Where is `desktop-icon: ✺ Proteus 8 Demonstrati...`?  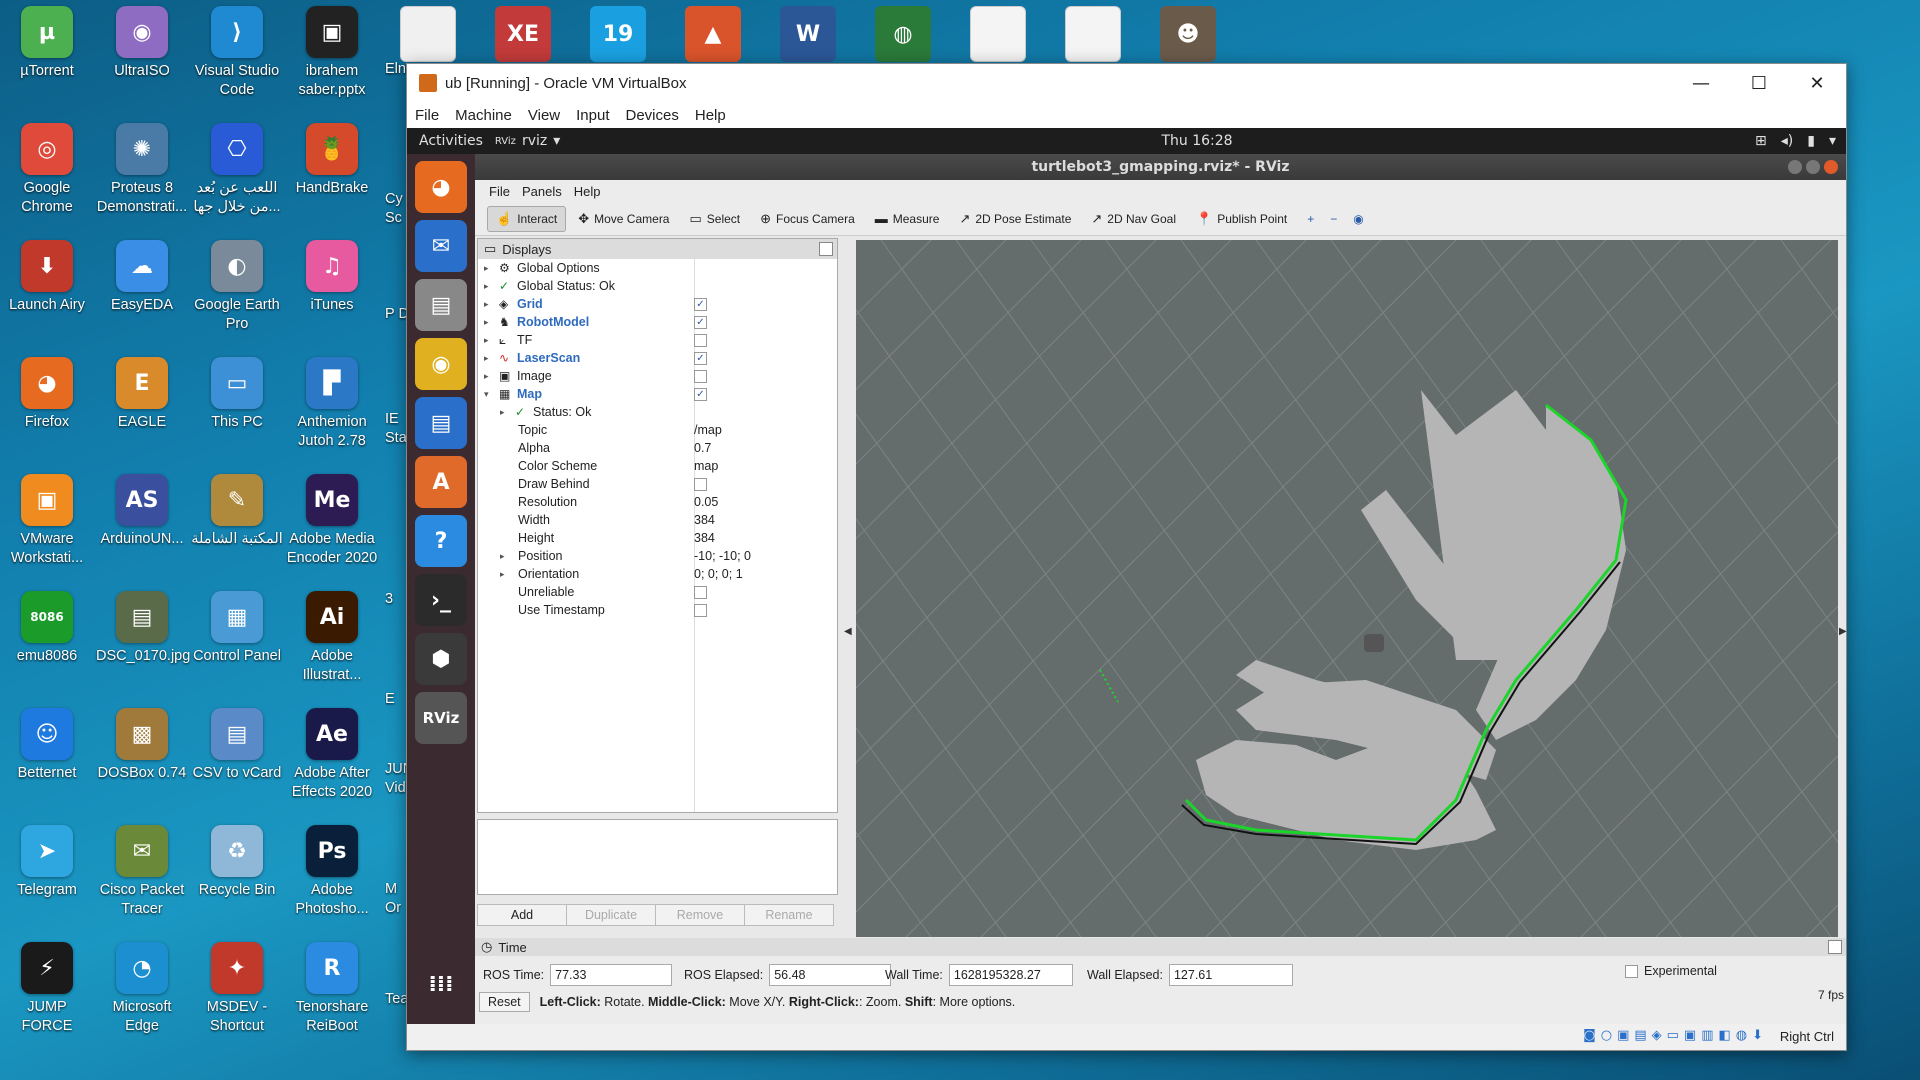
desktop-icon: ✺ Proteus 8 Demonstrati... is located at coordinates (142, 170).